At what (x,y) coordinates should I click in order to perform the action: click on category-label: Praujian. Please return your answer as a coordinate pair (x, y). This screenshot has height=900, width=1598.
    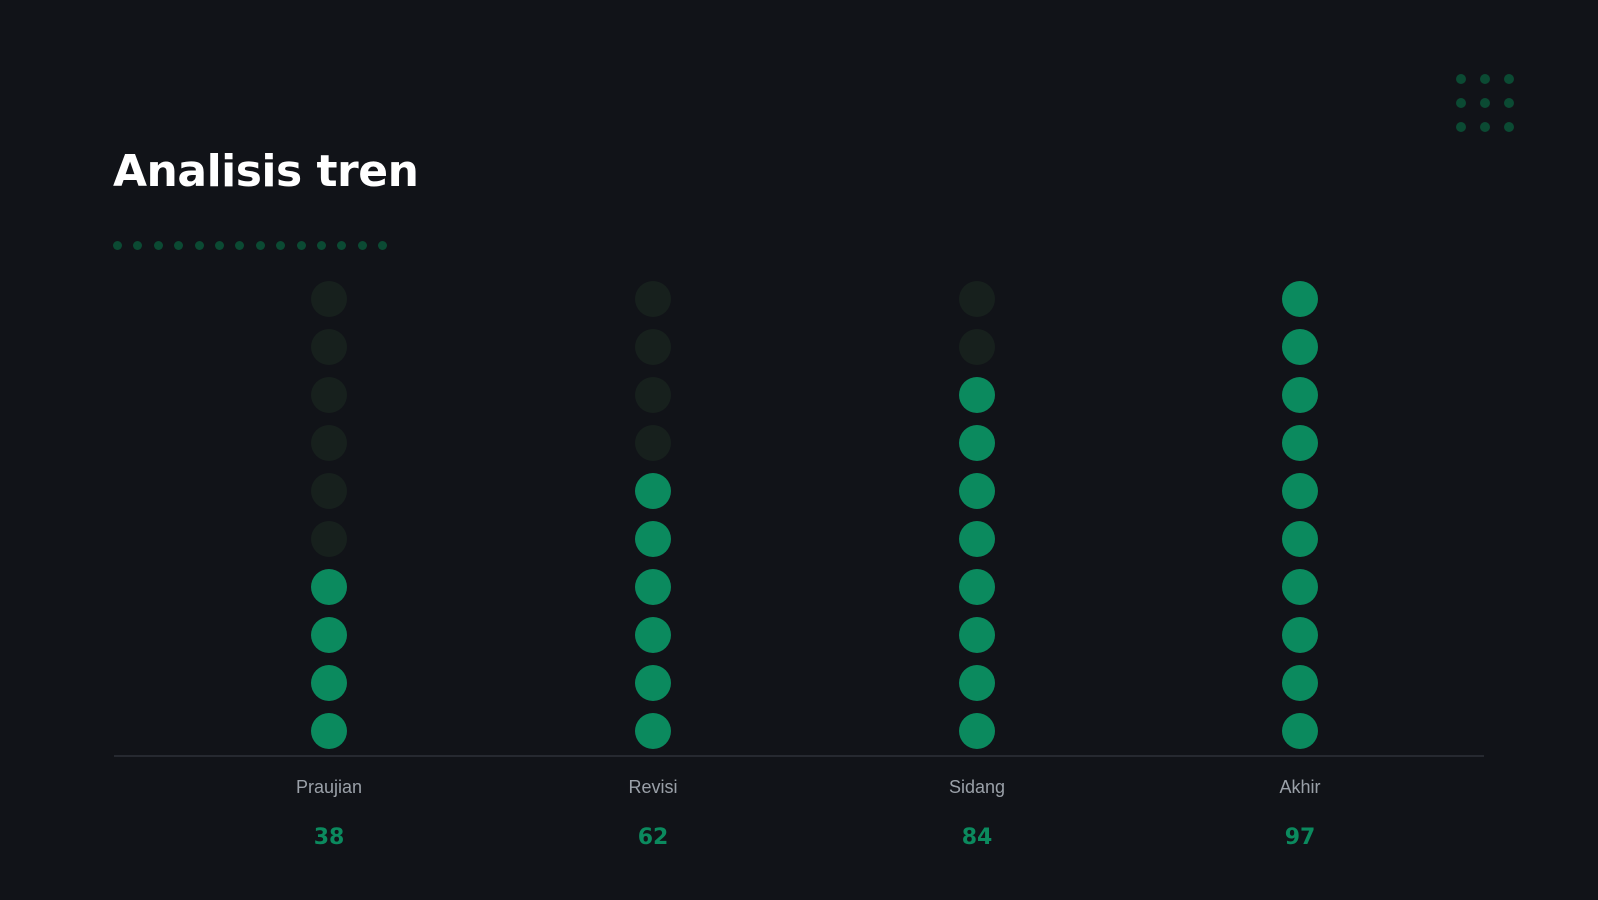
    Looking at the image, I should click on (329, 787).